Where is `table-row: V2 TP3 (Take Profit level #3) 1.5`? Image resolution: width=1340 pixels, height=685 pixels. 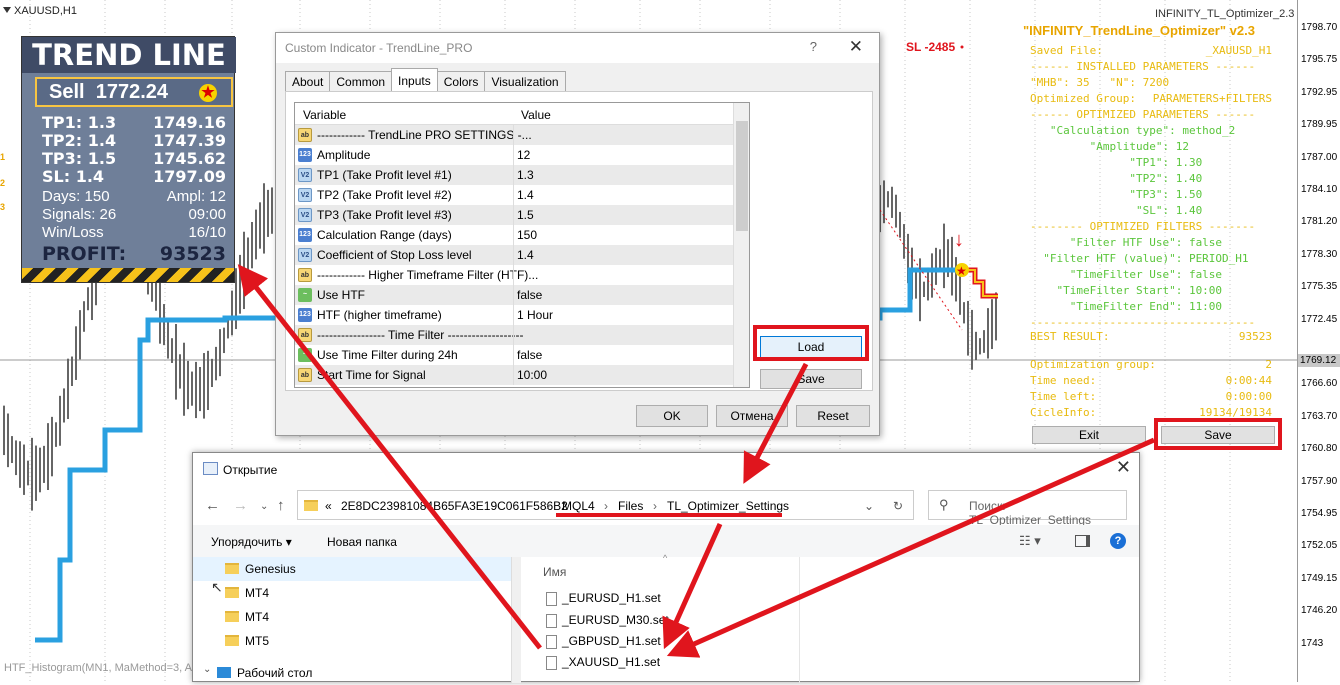 table-row: V2 TP3 (Take Profit level #3) 1.5 is located at coordinates (522, 215).